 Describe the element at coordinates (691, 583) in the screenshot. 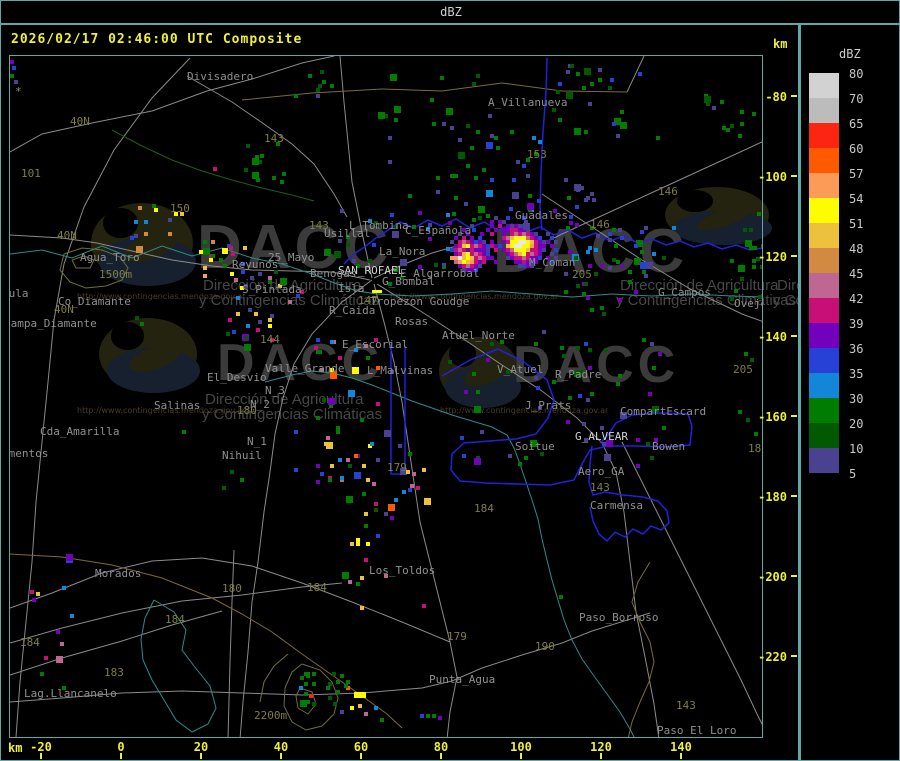

I see `map-line` at that location.